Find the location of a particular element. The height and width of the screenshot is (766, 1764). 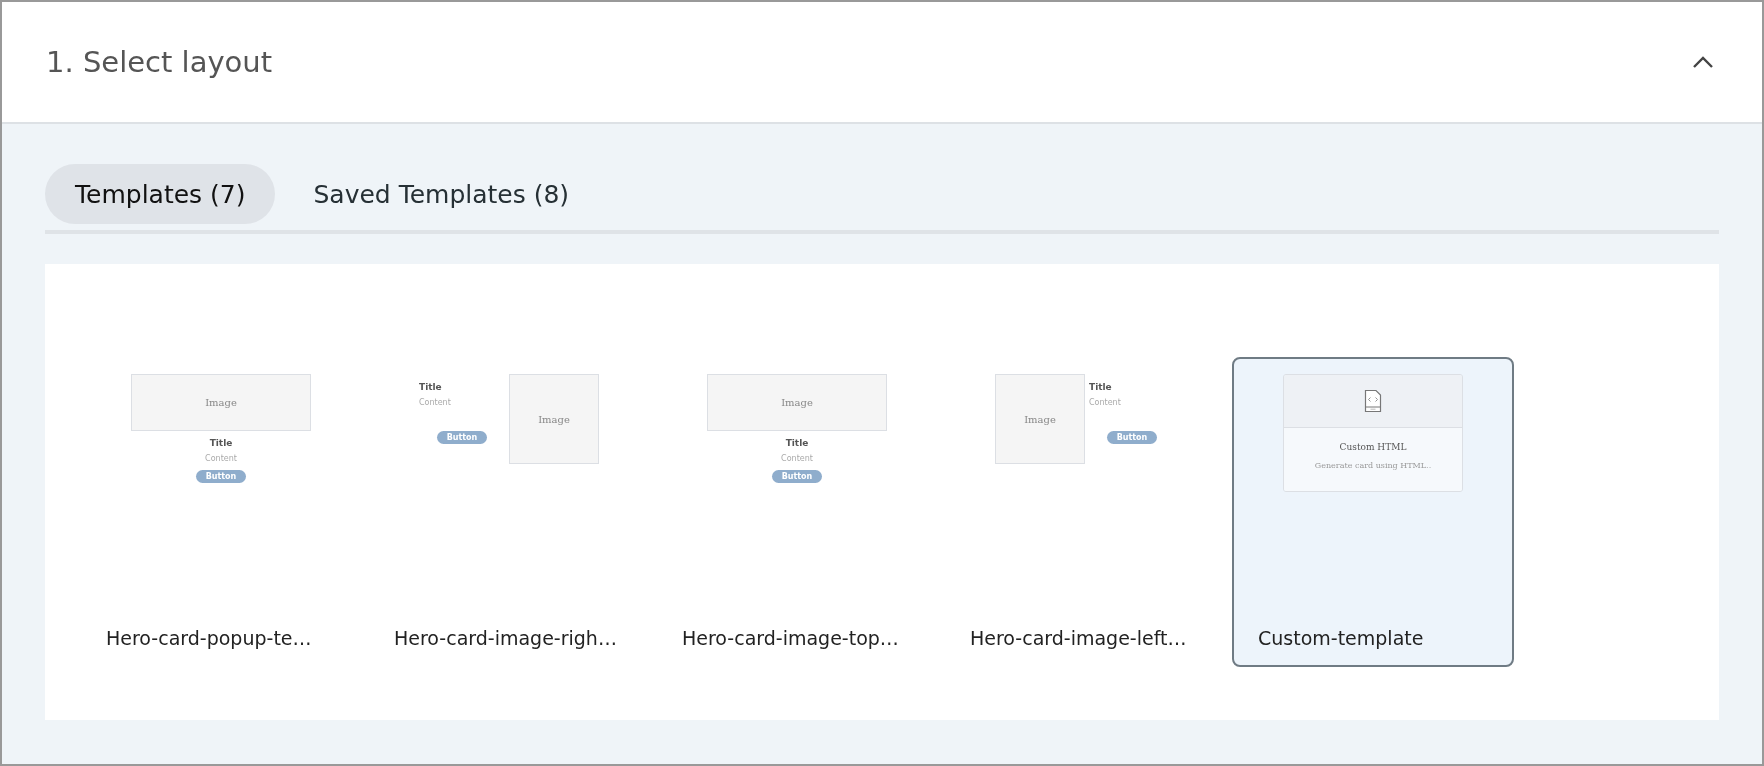

preview-content: Generate card using HTML.. is located at coordinates (1373, 465).